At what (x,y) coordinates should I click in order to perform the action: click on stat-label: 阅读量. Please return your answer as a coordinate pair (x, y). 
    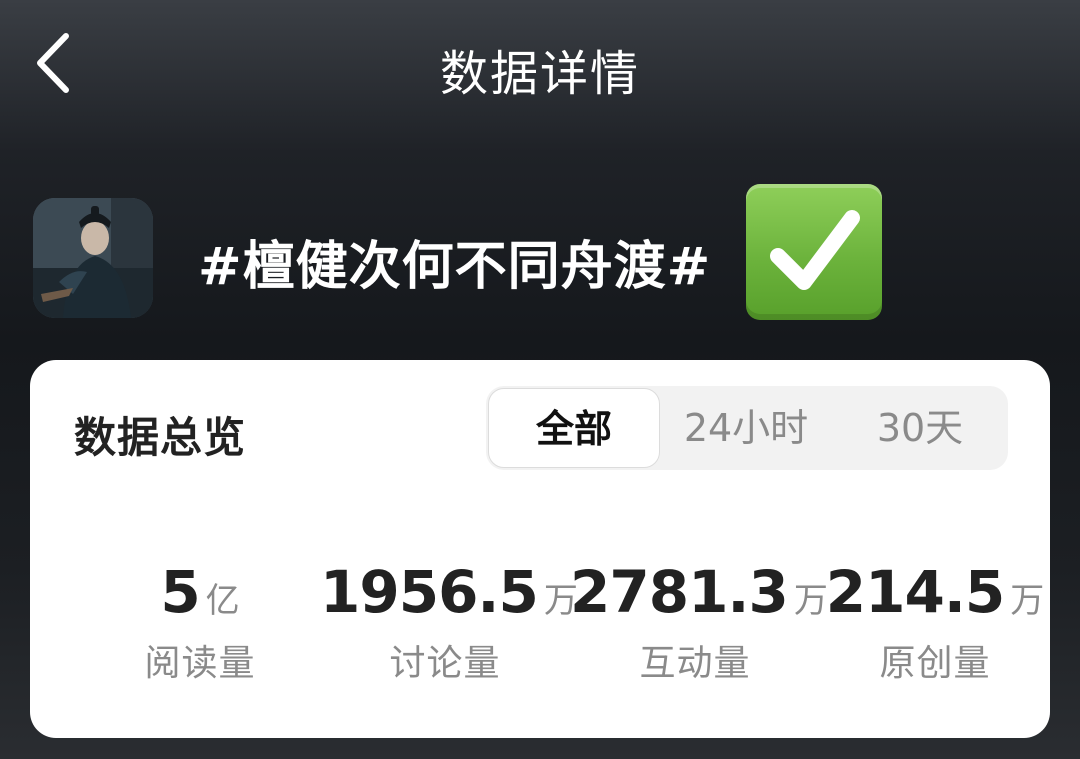
    Looking at the image, I should click on (200, 663).